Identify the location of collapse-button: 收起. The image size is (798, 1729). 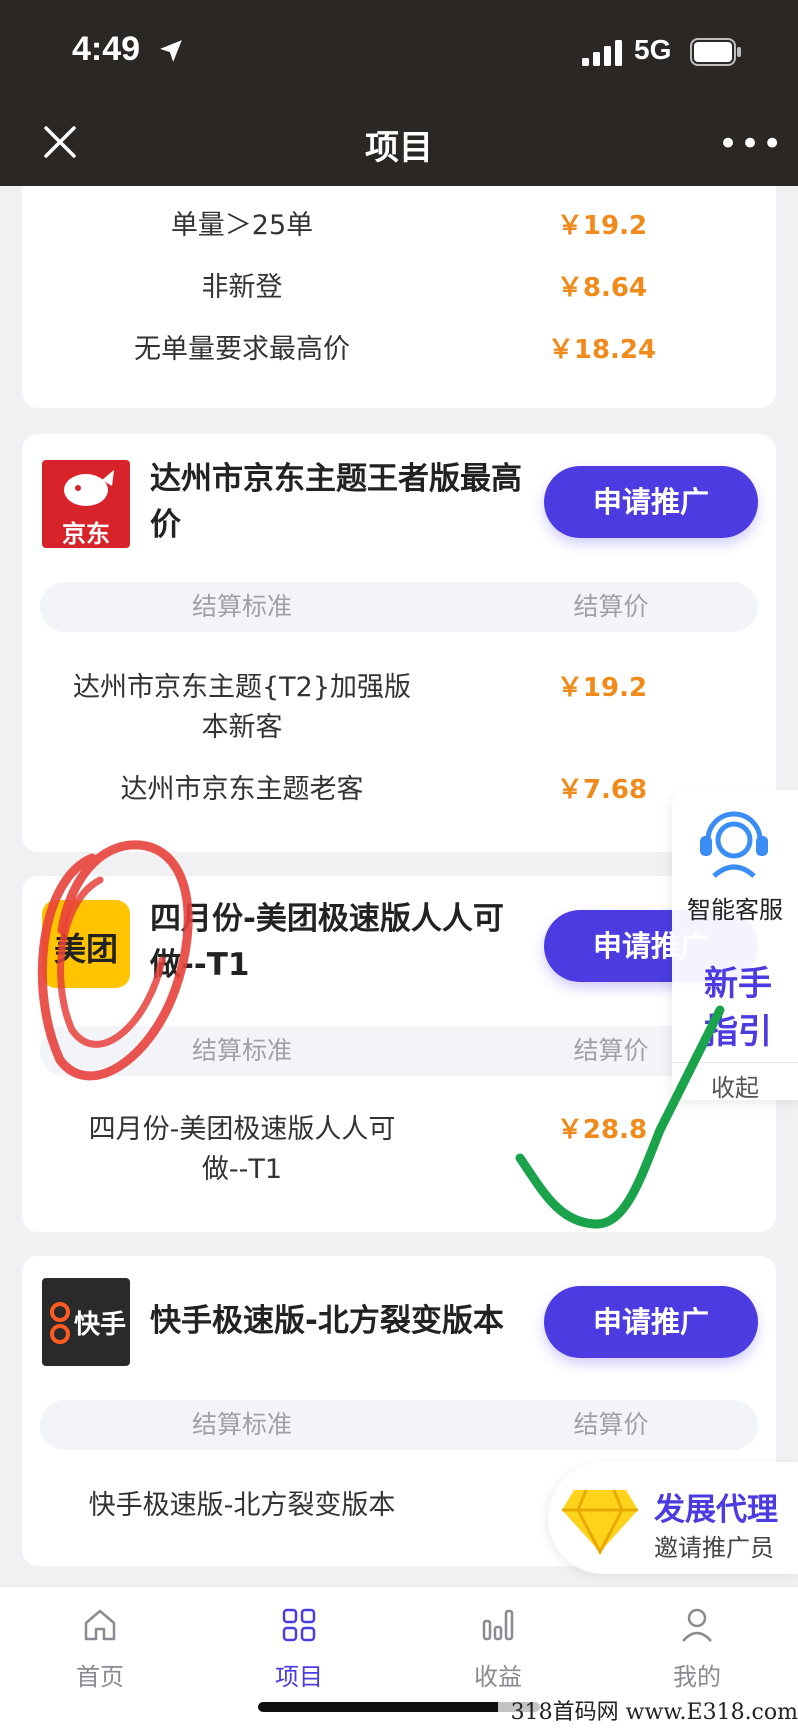
(735, 1085).